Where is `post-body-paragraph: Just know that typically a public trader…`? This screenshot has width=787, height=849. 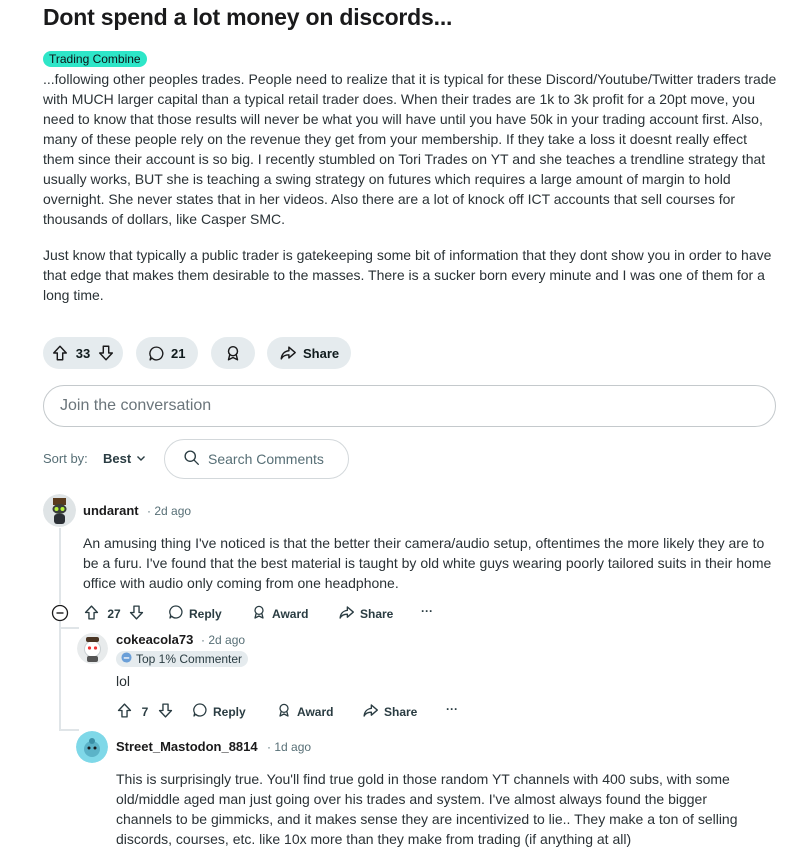
post-body-paragraph: Just know that typically a public trader… is located at coordinates (407, 275).